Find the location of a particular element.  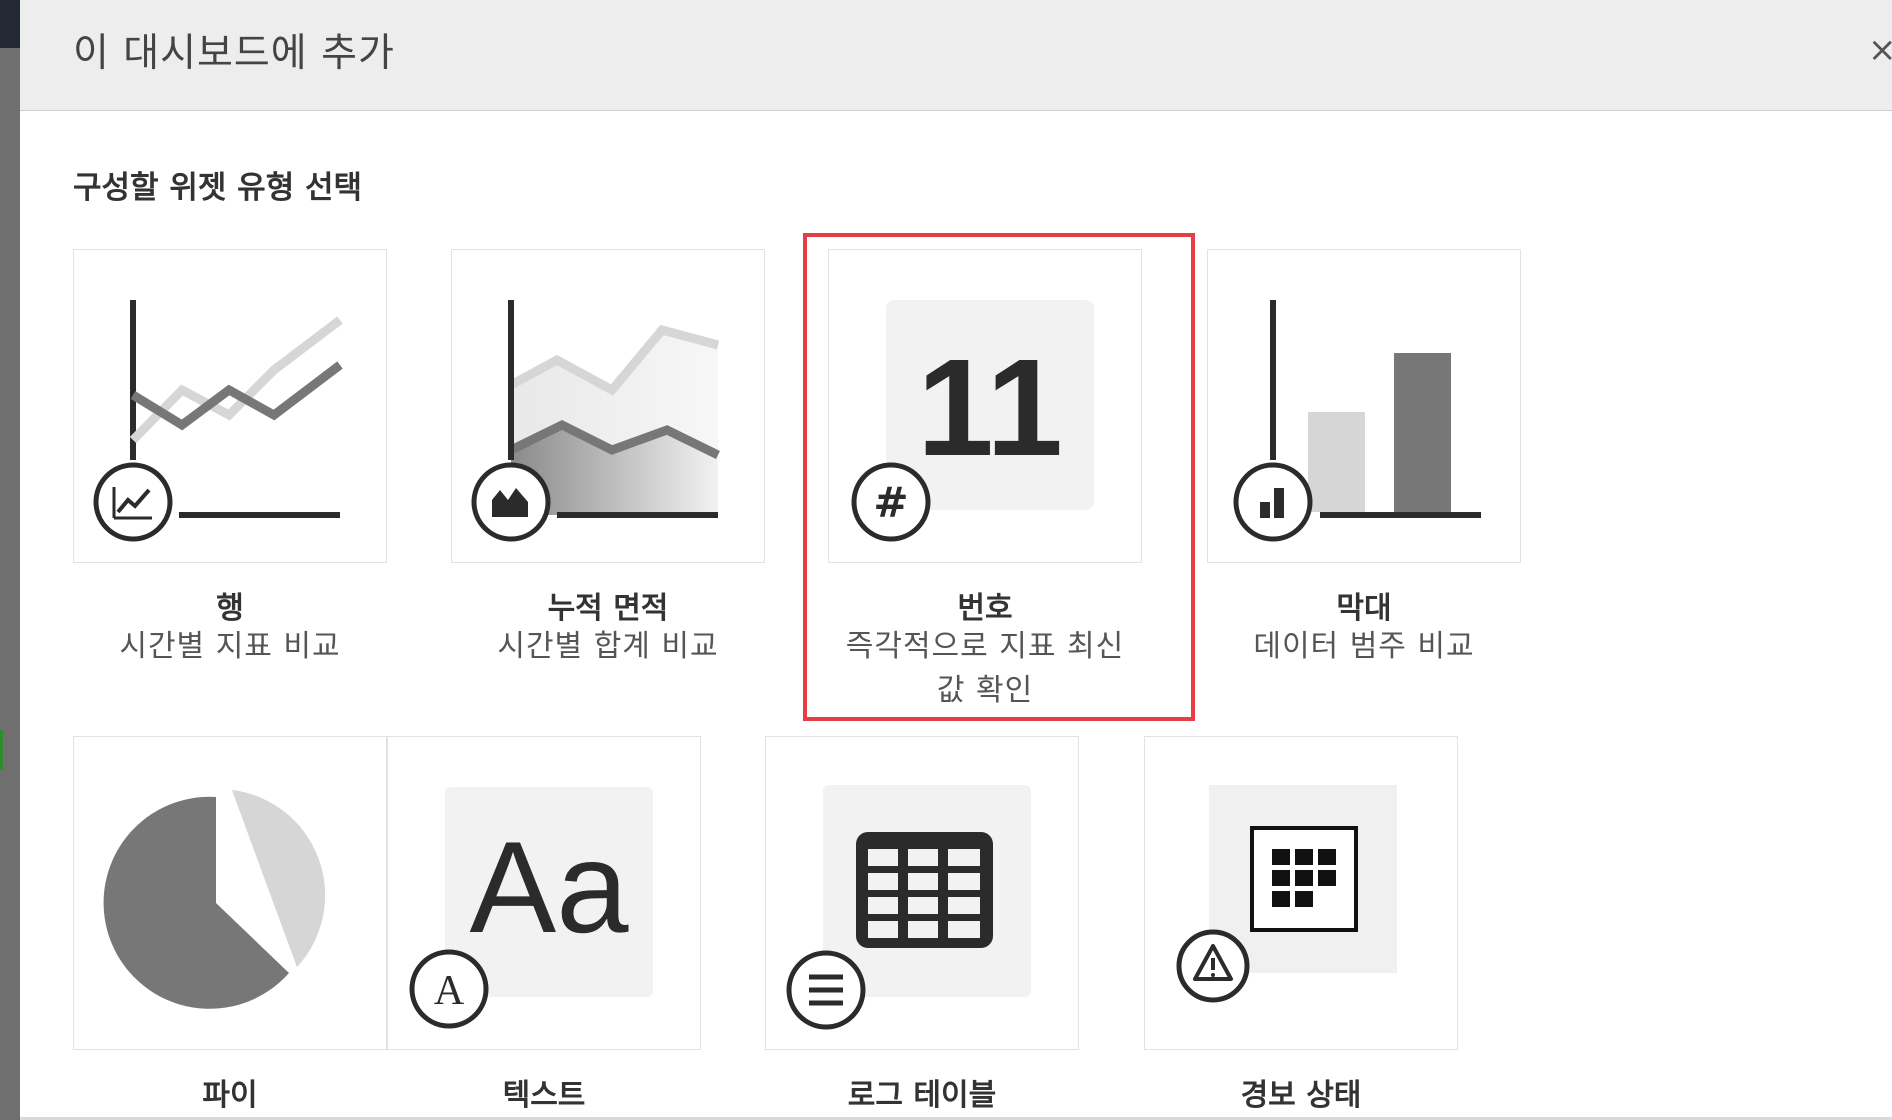

background-indicator is located at coordinates (1, 750).